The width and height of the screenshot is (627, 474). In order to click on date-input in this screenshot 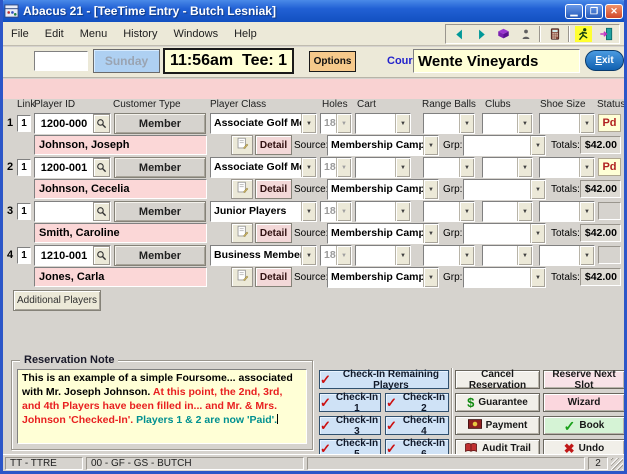, I will do `click(61, 61)`.